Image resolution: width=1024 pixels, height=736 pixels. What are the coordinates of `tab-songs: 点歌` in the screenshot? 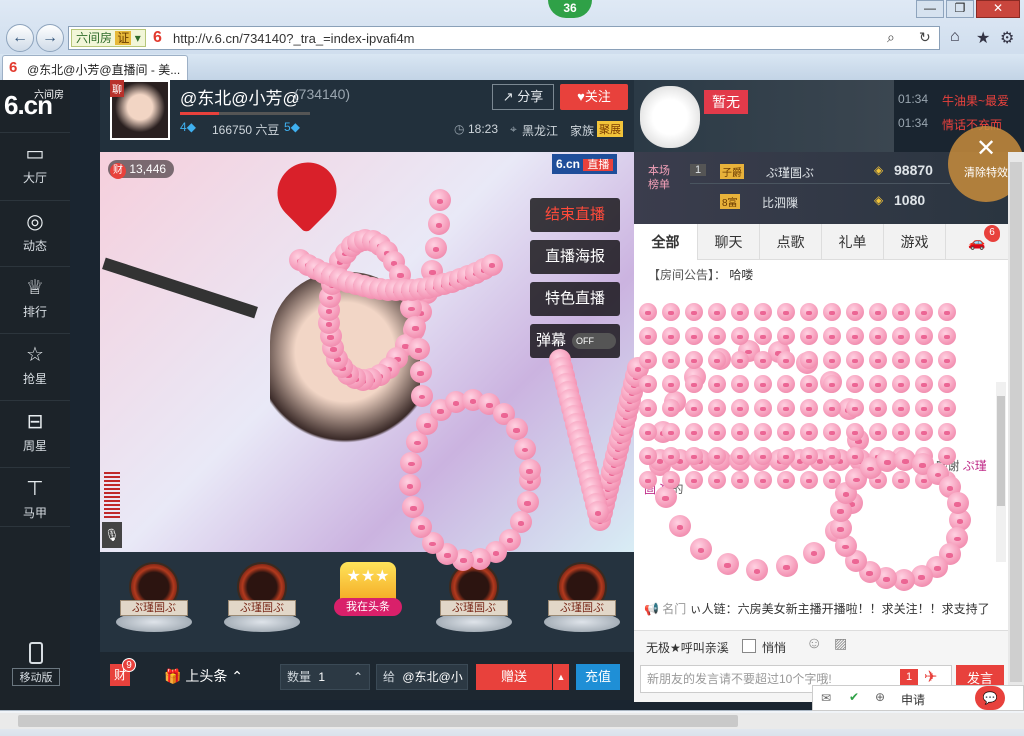 It's located at (791, 242).